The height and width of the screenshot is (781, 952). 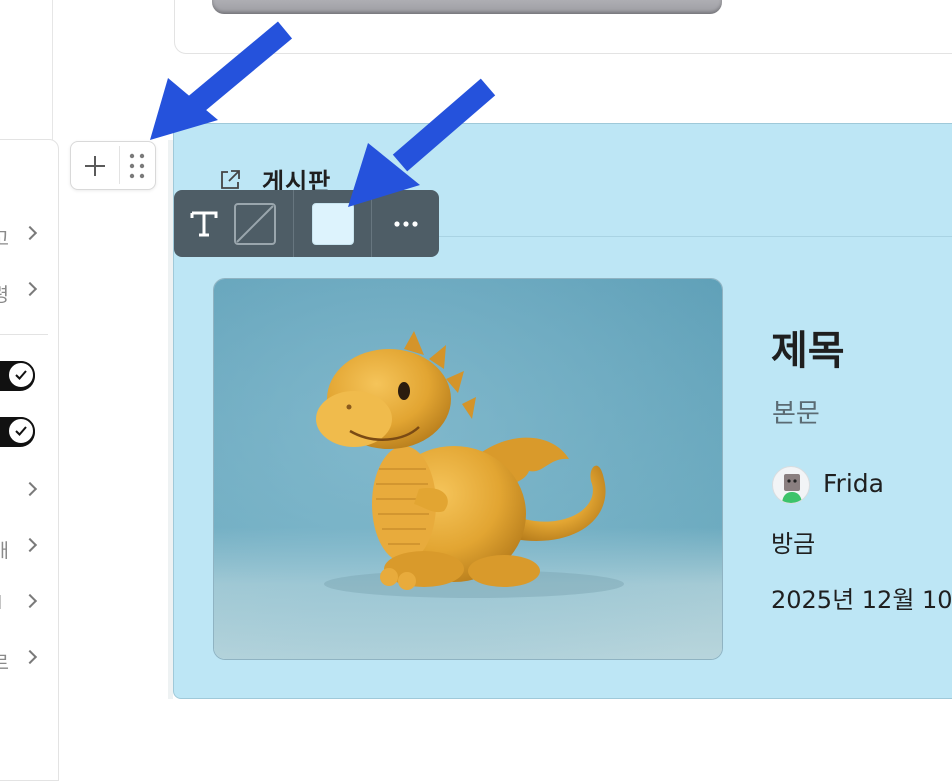 What do you see at coordinates (861, 600) in the screenshot?
I see `post-date: 2025년 12월 10` at bounding box center [861, 600].